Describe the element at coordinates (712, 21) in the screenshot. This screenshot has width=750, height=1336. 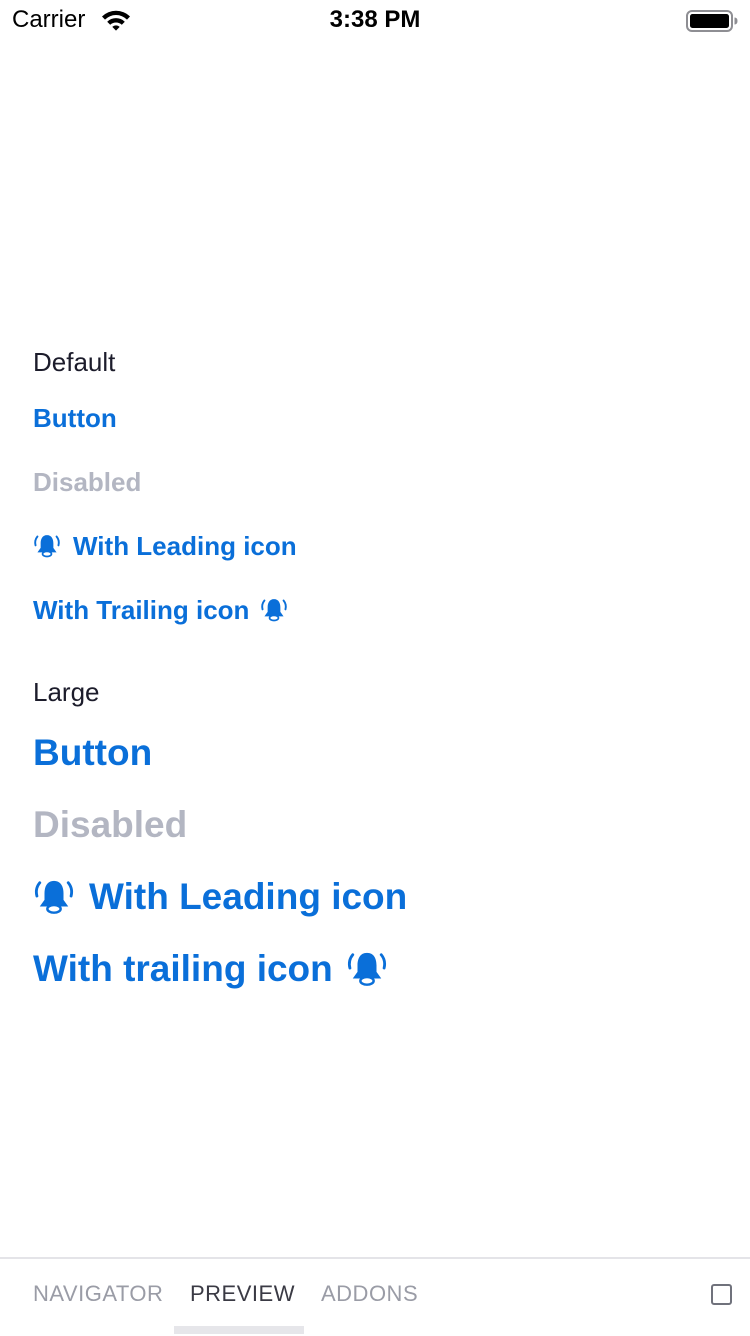
I see `battery-full-icon` at that location.